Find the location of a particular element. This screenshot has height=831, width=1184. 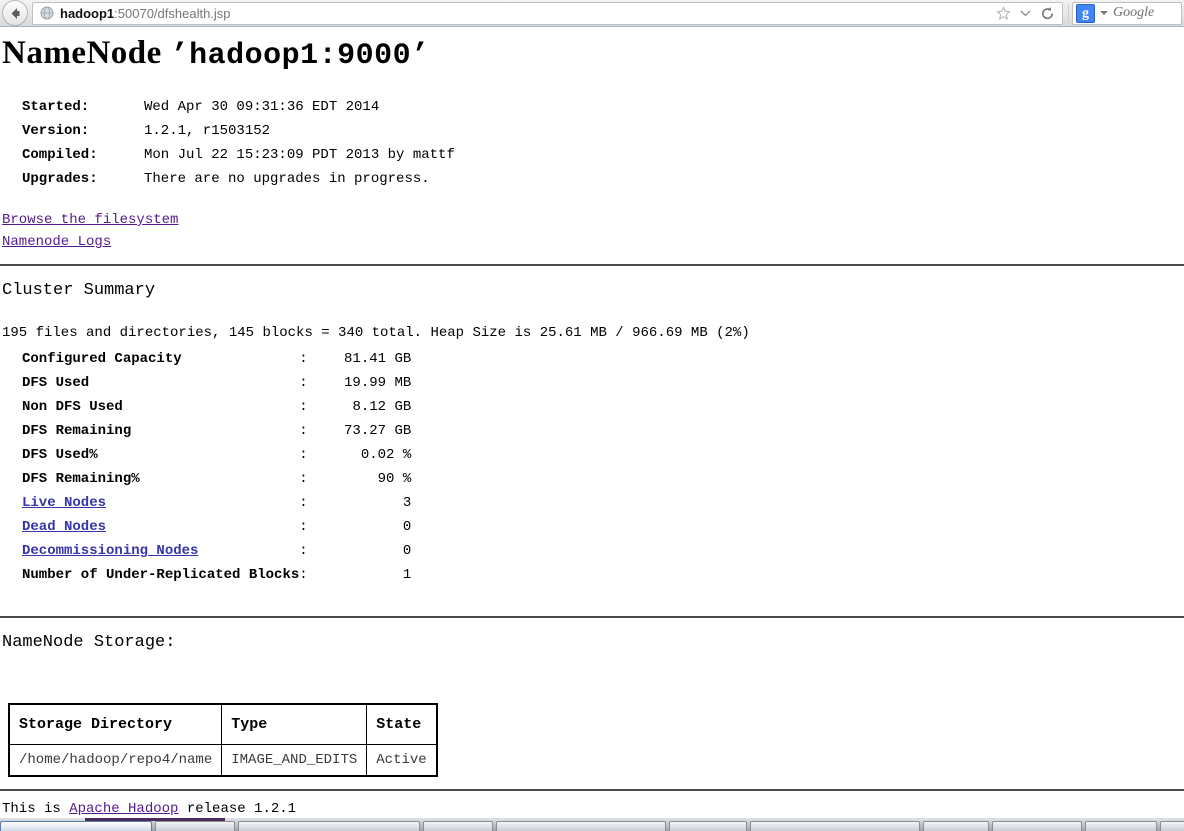

stat-value-non-dfs-used: 8.12 GB is located at coordinates (382, 407).